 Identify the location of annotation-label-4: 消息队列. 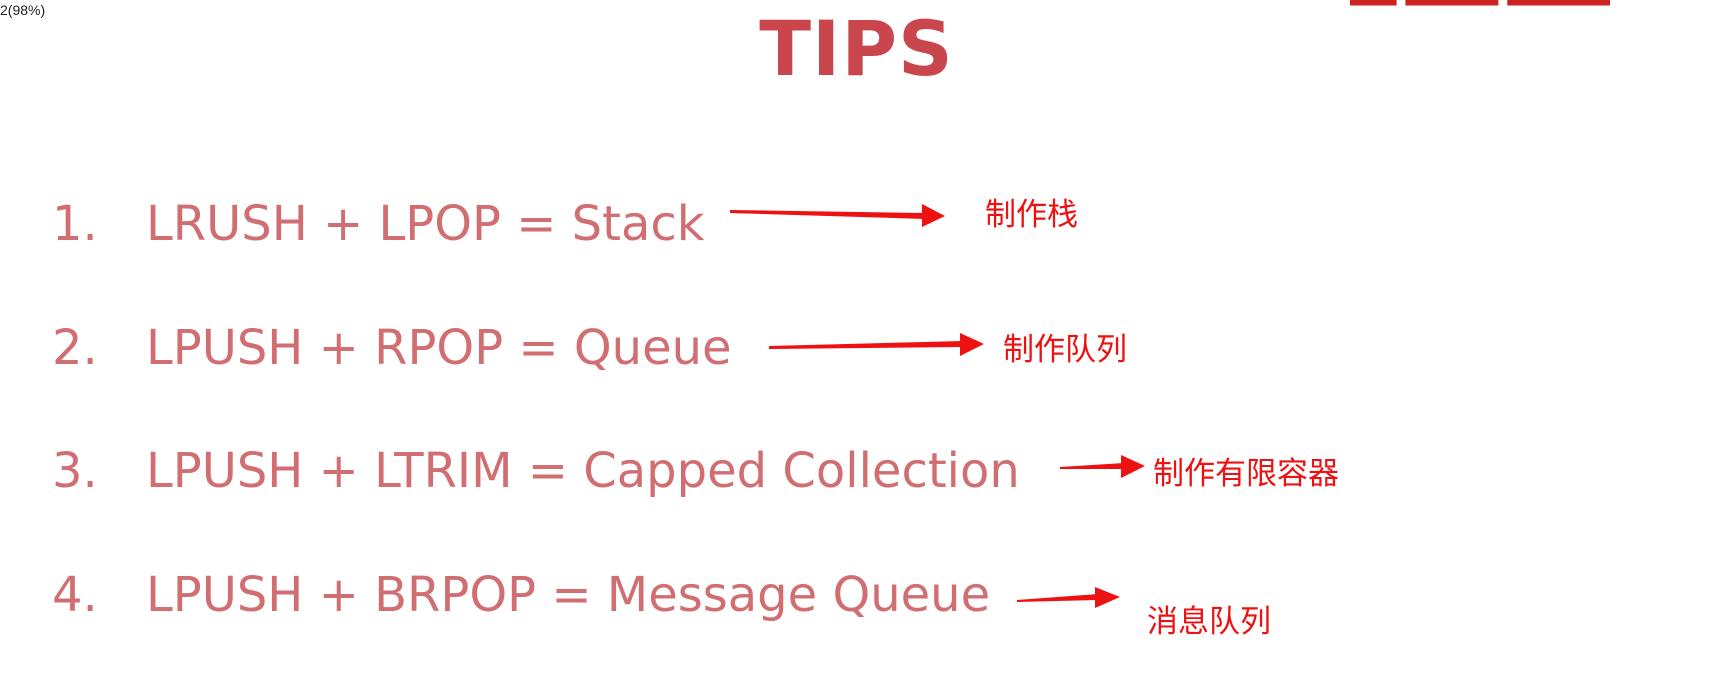
(1209, 622).